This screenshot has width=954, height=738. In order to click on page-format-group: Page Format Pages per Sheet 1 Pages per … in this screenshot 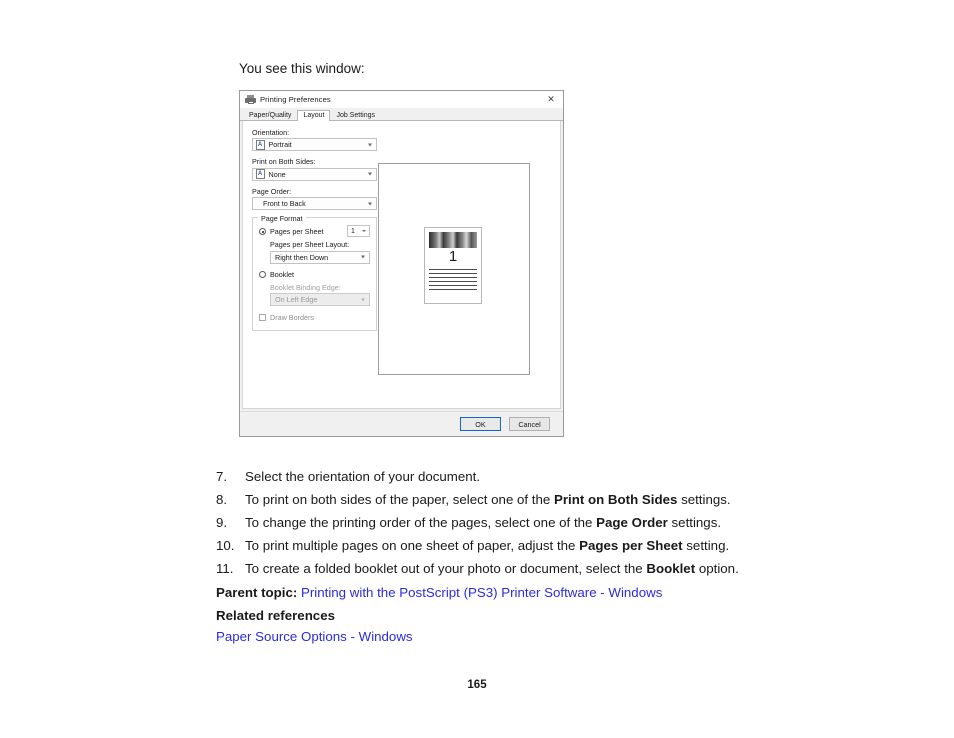, I will do `click(314, 273)`.